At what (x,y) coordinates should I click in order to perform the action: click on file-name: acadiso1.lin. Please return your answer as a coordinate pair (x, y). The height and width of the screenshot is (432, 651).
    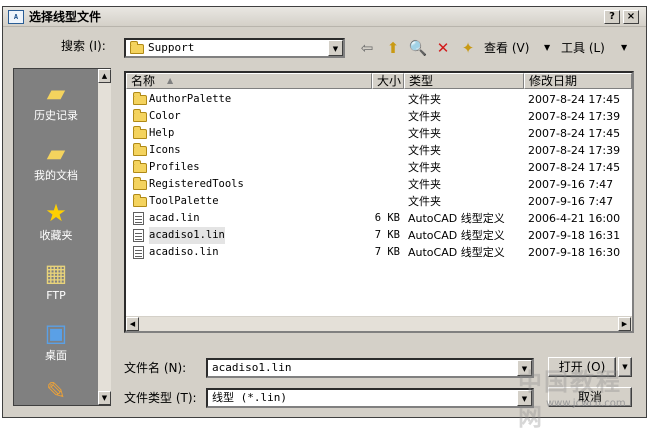
    Looking at the image, I should click on (187, 235).